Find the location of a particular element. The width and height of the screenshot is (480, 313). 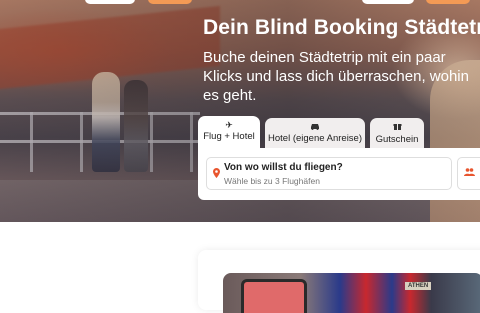

tab-label: Flug + Hotel is located at coordinates (229, 136).